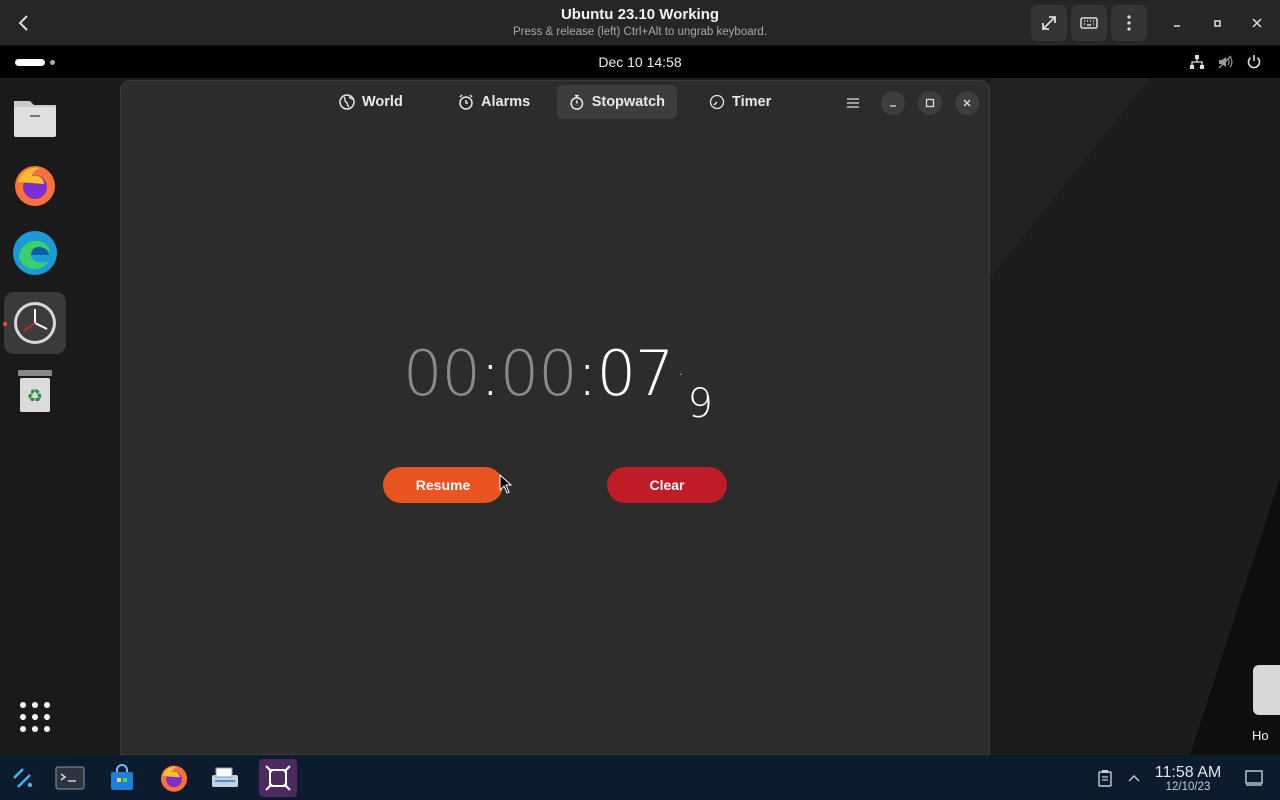 The height and width of the screenshot is (800, 1280). What do you see at coordinates (635, 373) in the screenshot?
I see `stopwatch-seconds: 07` at bounding box center [635, 373].